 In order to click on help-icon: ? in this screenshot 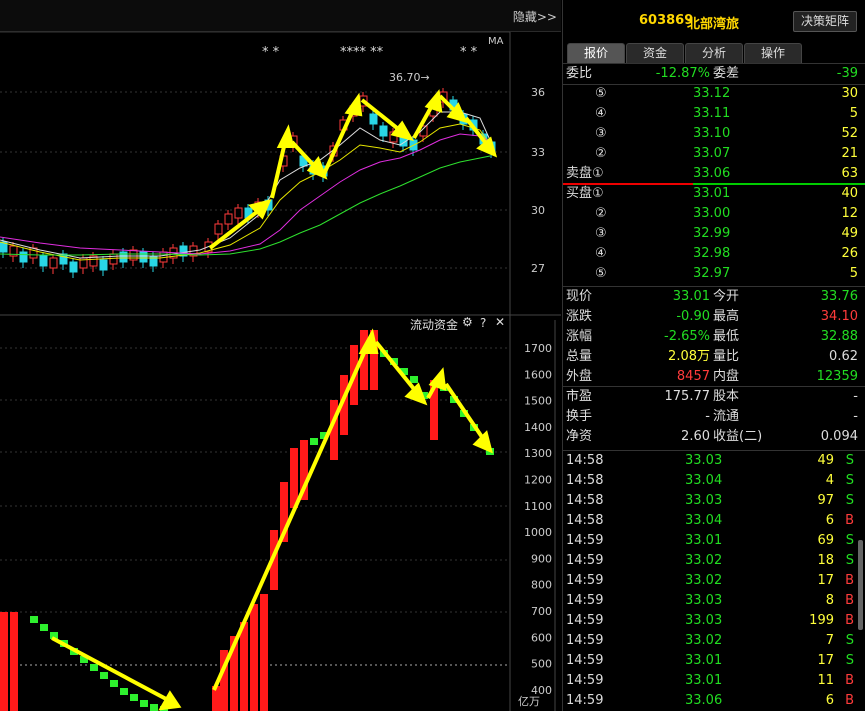, I will do `click(483, 323)`.